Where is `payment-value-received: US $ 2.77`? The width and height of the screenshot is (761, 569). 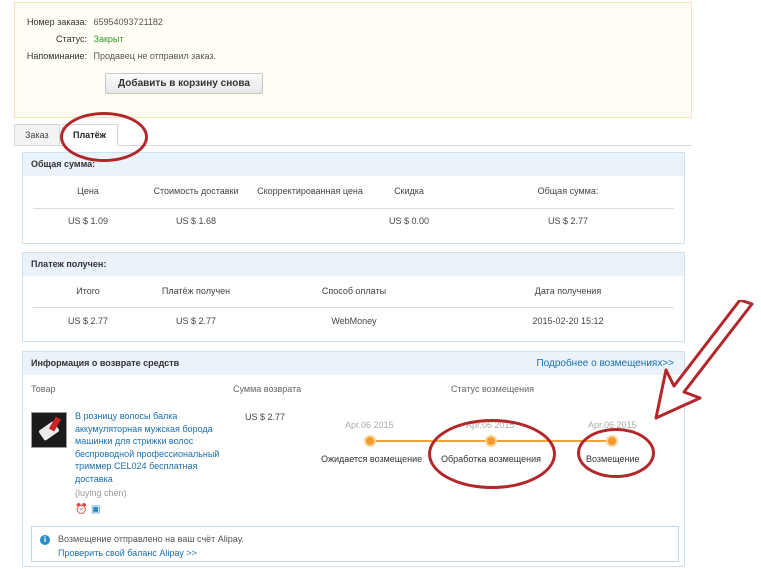
payment-value-received: US $ 2.77 is located at coordinates (196, 321).